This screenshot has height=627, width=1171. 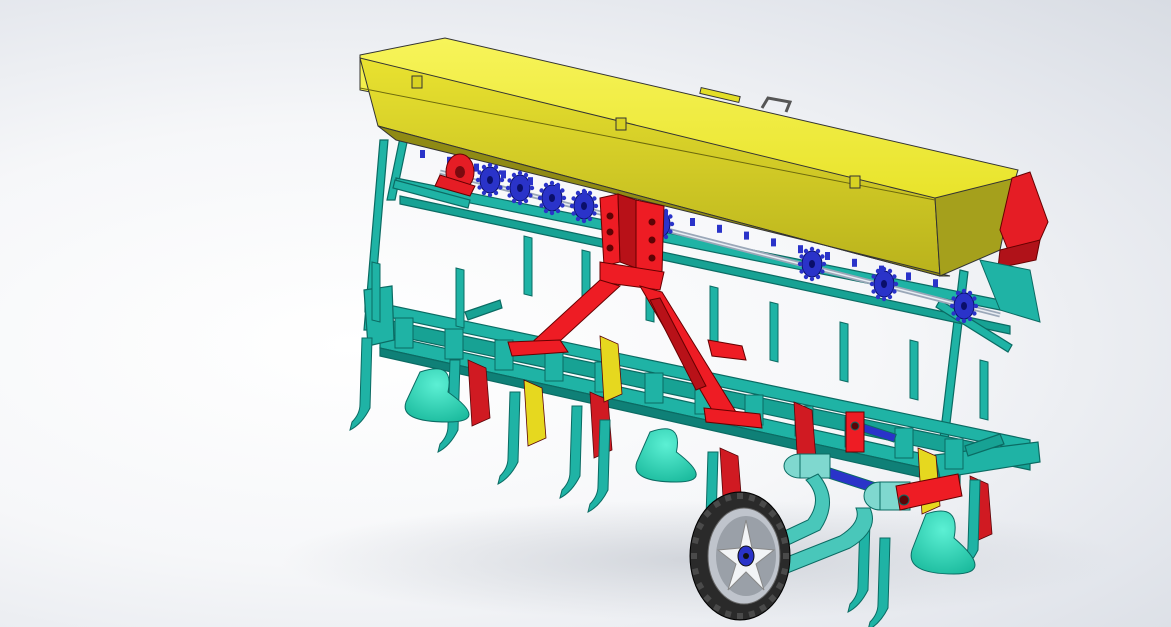 What do you see at coordinates (611, 369) in the screenshot?
I see `furrow-opener` at bounding box center [611, 369].